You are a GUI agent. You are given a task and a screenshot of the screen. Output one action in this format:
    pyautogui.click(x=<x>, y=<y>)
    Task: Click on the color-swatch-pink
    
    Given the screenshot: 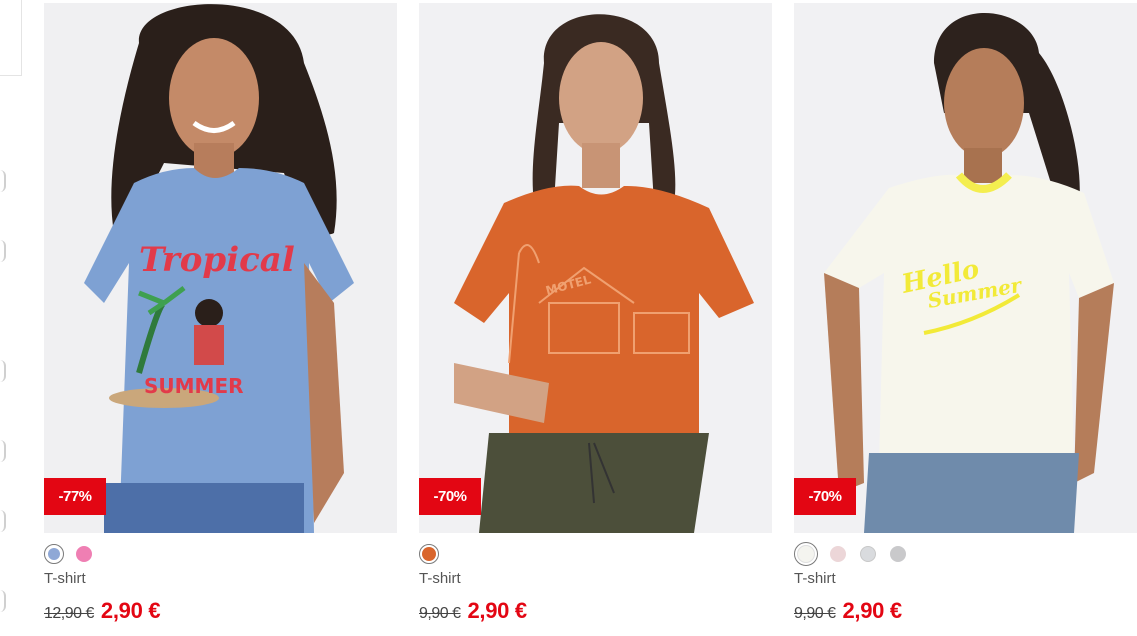 What is the action you would take?
    pyautogui.click(x=84, y=554)
    